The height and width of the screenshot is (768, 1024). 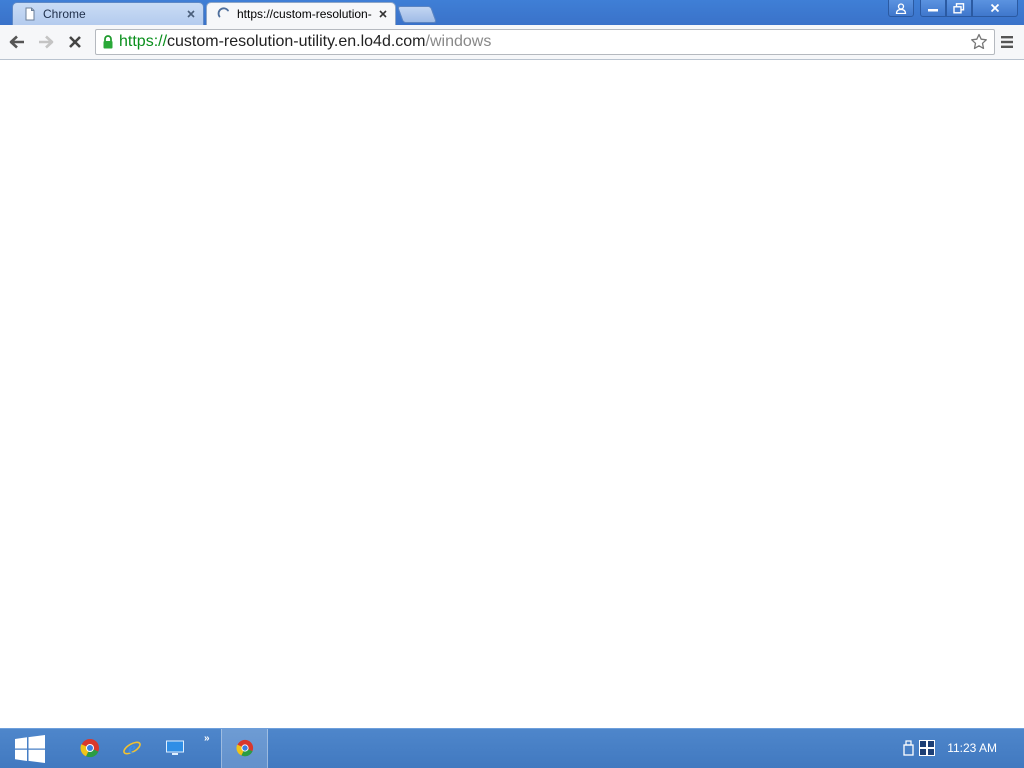 I want to click on usb-device-icon, so click(x=908, y=748).